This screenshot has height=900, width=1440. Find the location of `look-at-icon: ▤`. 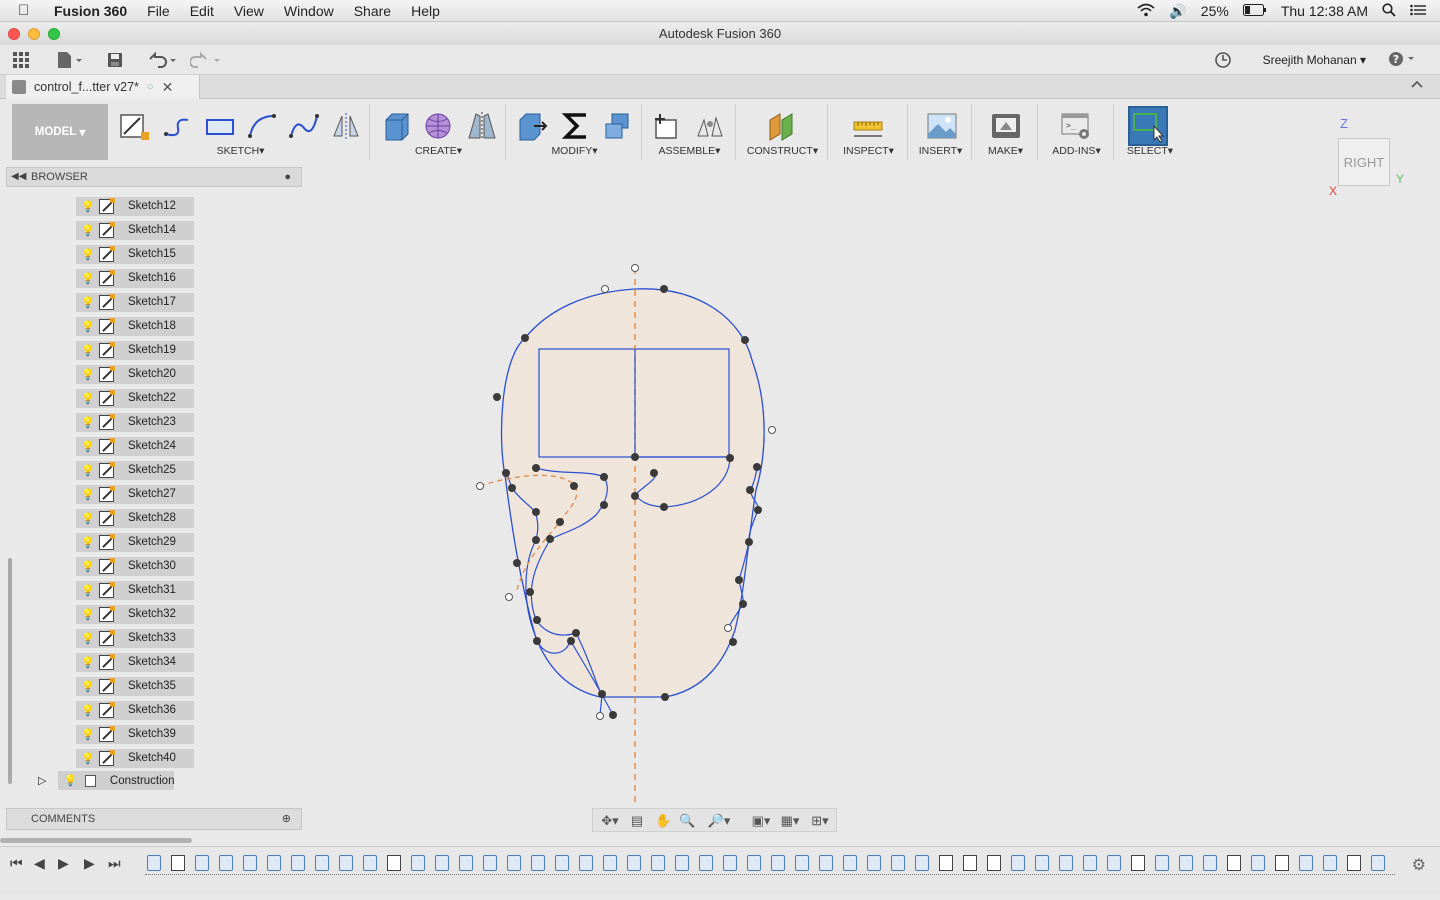

look-at-icon: ▤ is located at coordinates (637, 821).